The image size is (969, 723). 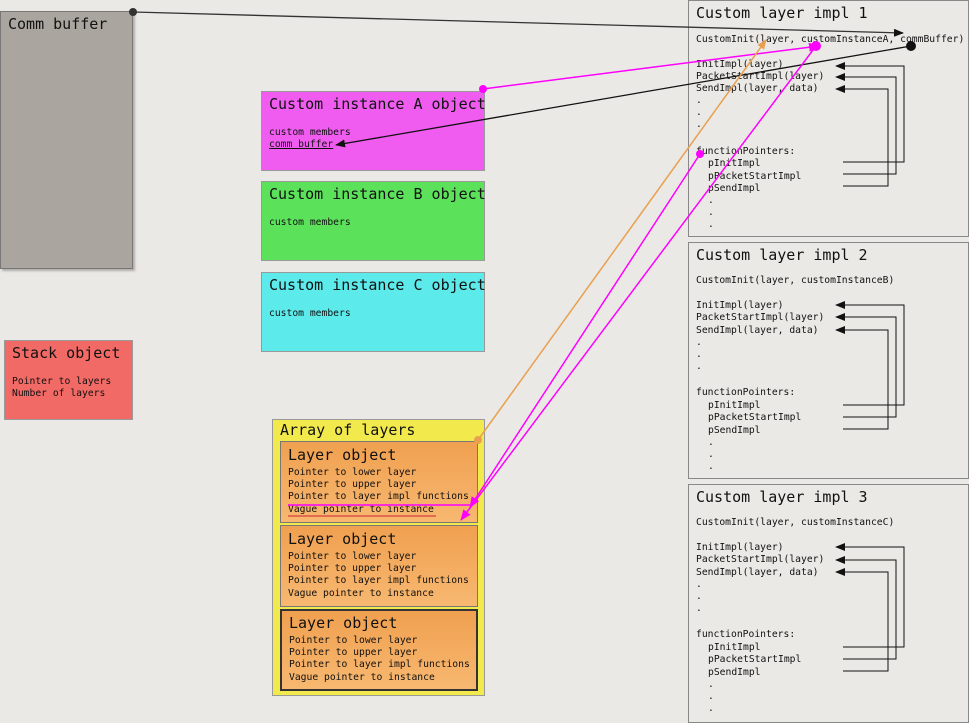 I want to click on impl-2-fp-brackets, so click(x=870, y=365).